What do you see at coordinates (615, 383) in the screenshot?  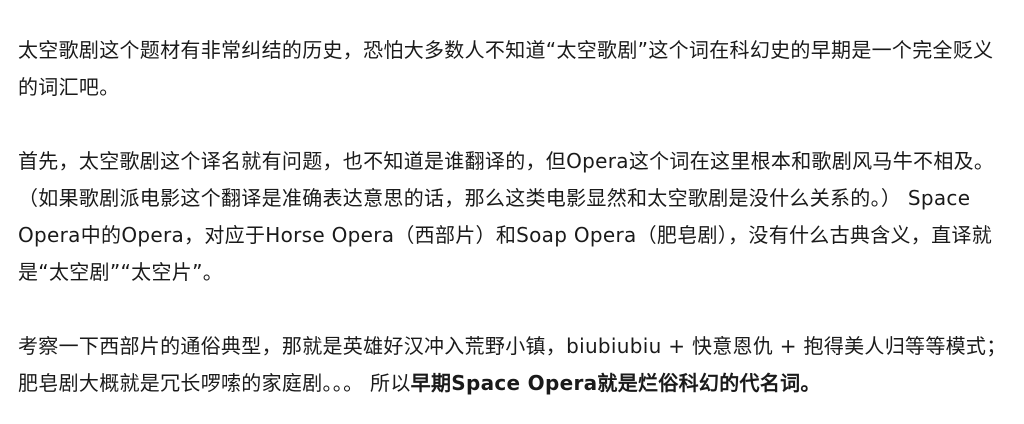 I see `paragraph-3-bold-text: 早期Space Opera就是烂俗科幻的代名词。` at bounding box center [615, 383].